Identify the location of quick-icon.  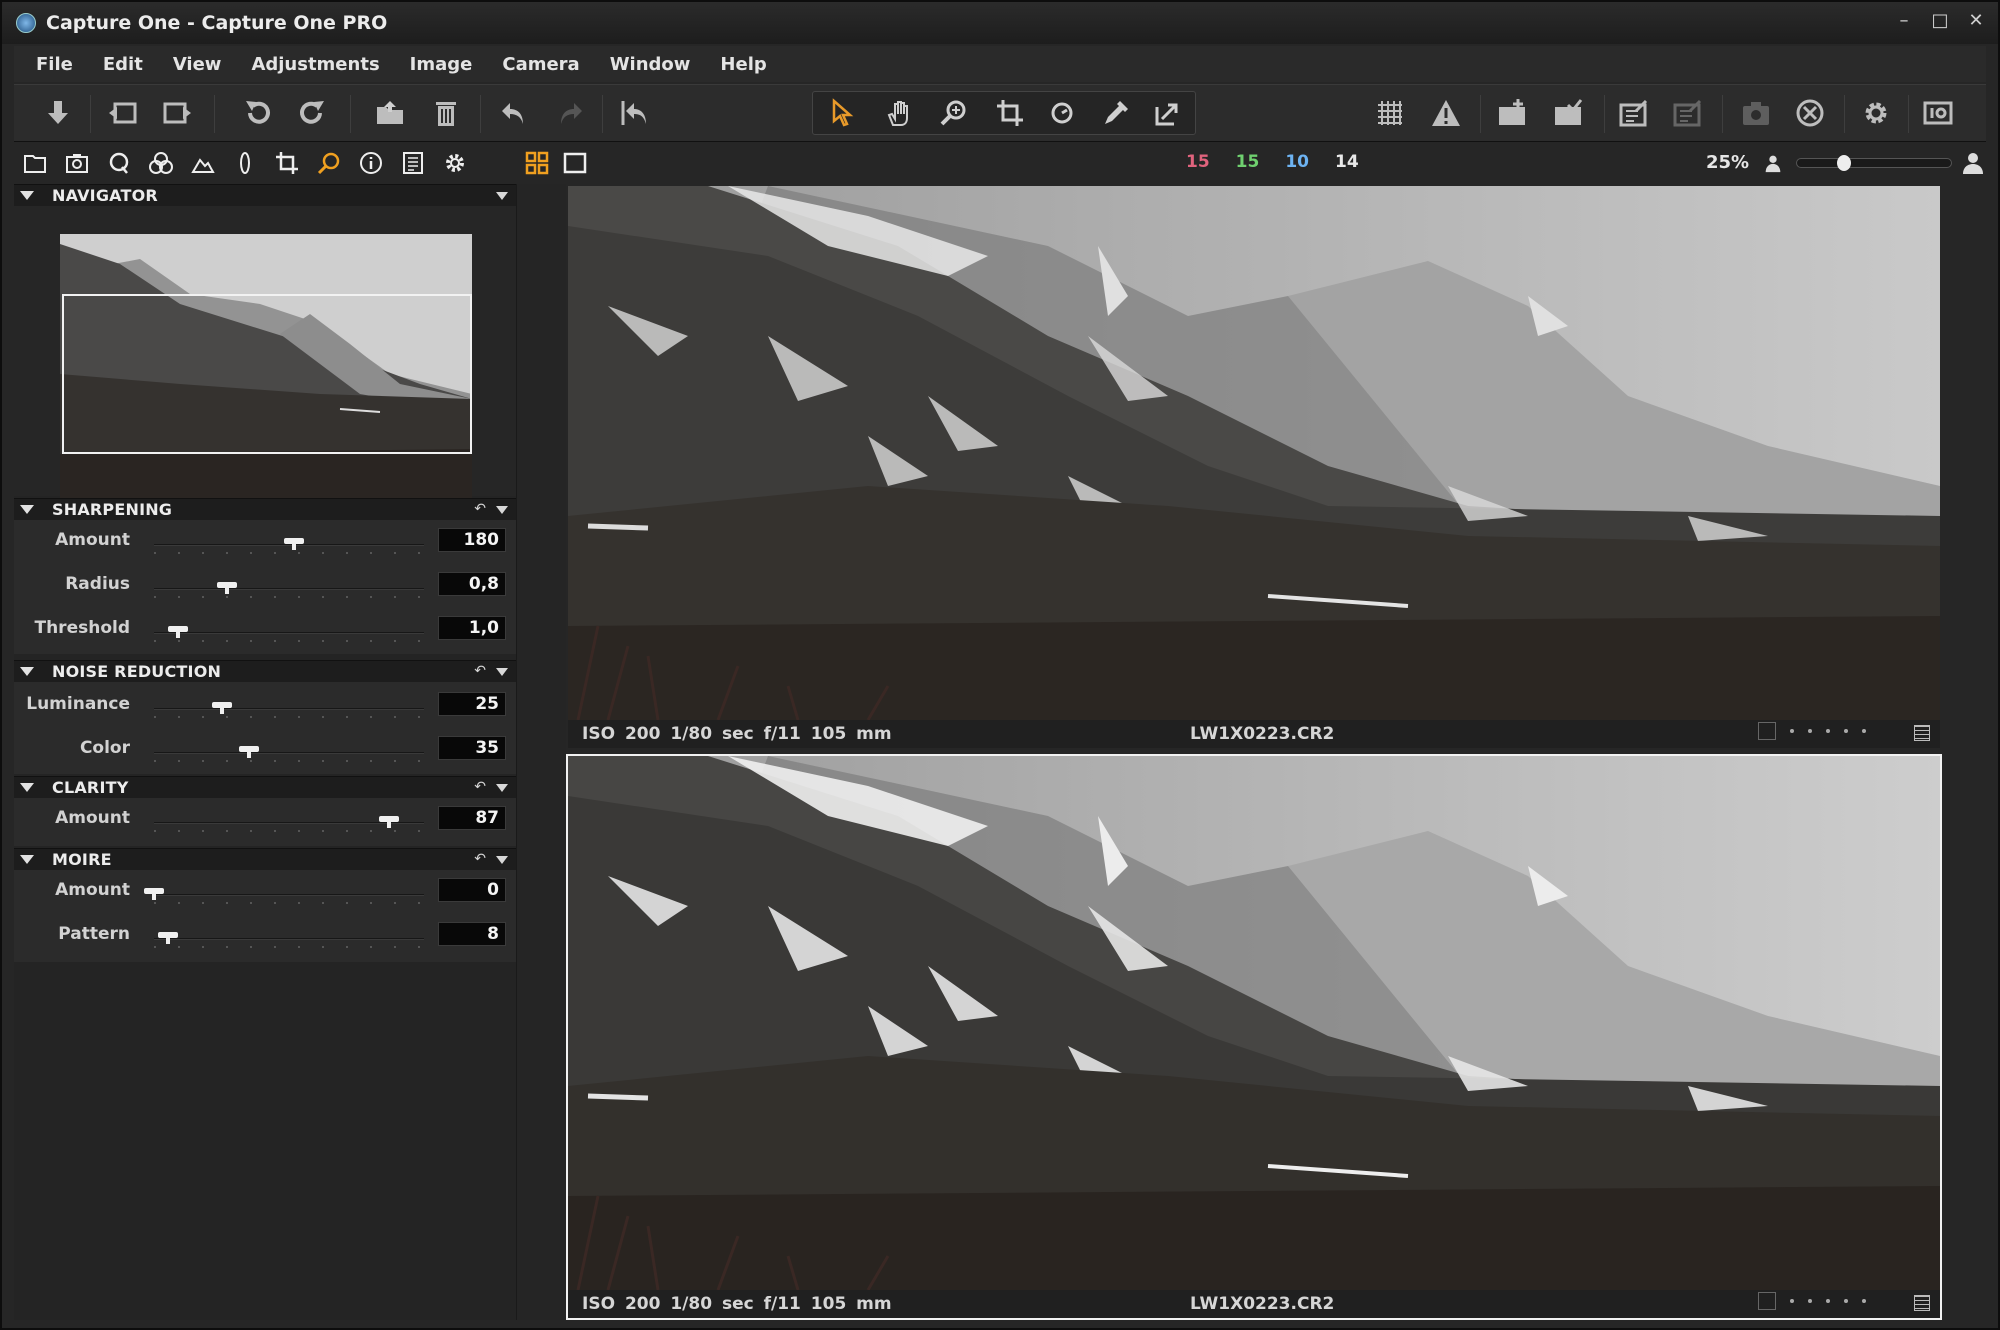
(119, 163).